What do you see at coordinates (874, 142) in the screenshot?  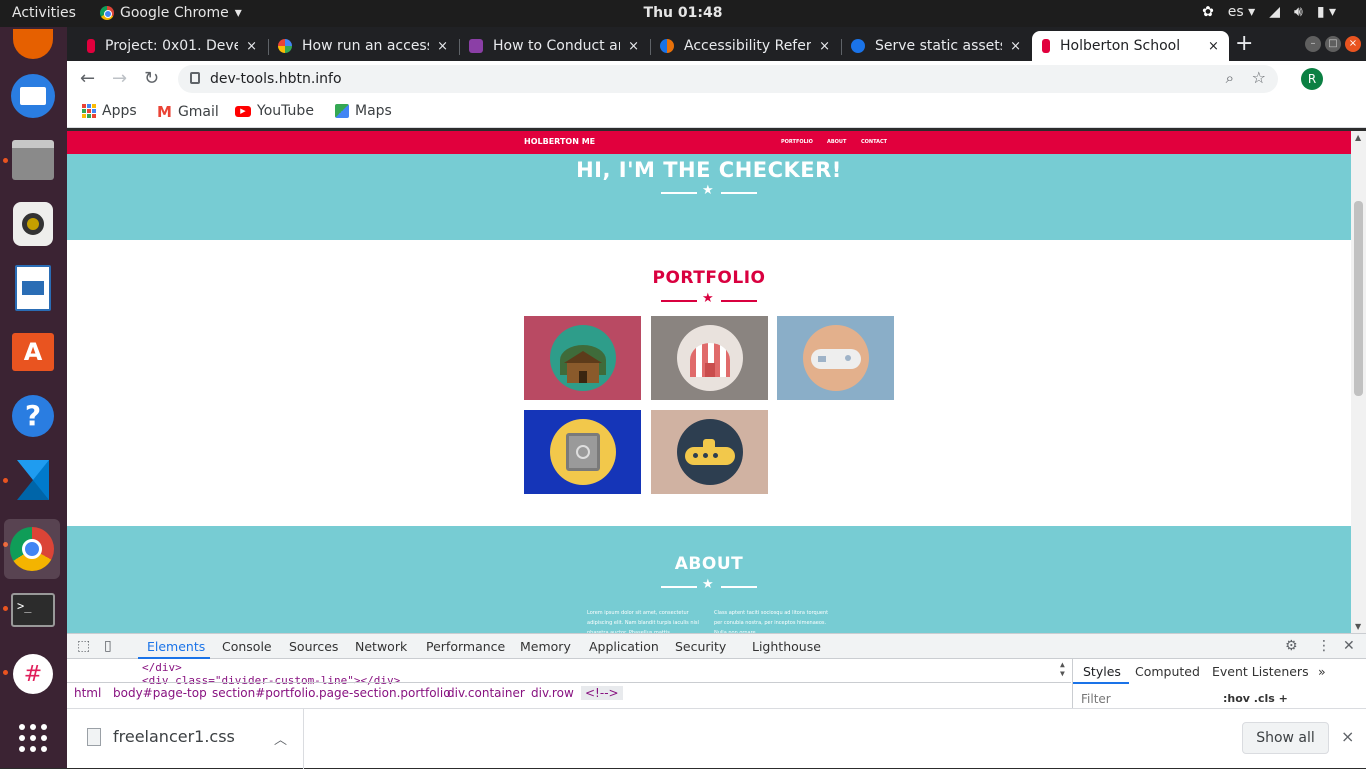 I see `nav-link-contact: CONTACT` at bounding box center [874, 142].